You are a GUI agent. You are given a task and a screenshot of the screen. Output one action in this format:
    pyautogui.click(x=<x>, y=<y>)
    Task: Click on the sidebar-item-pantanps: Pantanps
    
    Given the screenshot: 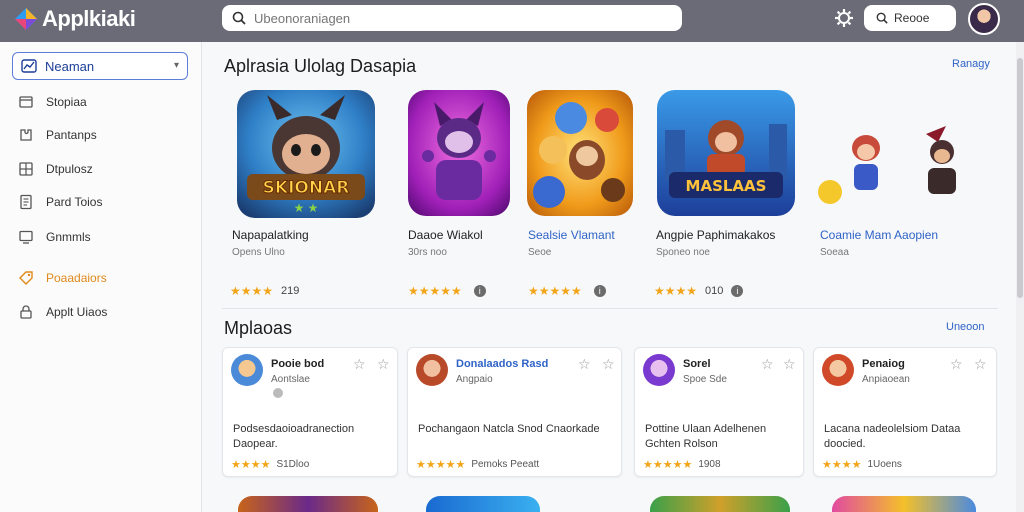 What is the action you would take?
    pyautogui.click(x=57, y=135)
    